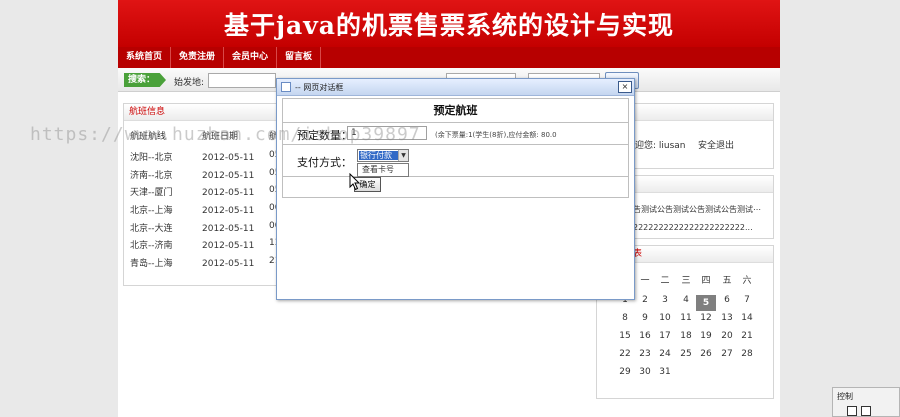 This screenshot has height=417, width=900. I want to click on logout-link: 安全退出, so click(716, 144).